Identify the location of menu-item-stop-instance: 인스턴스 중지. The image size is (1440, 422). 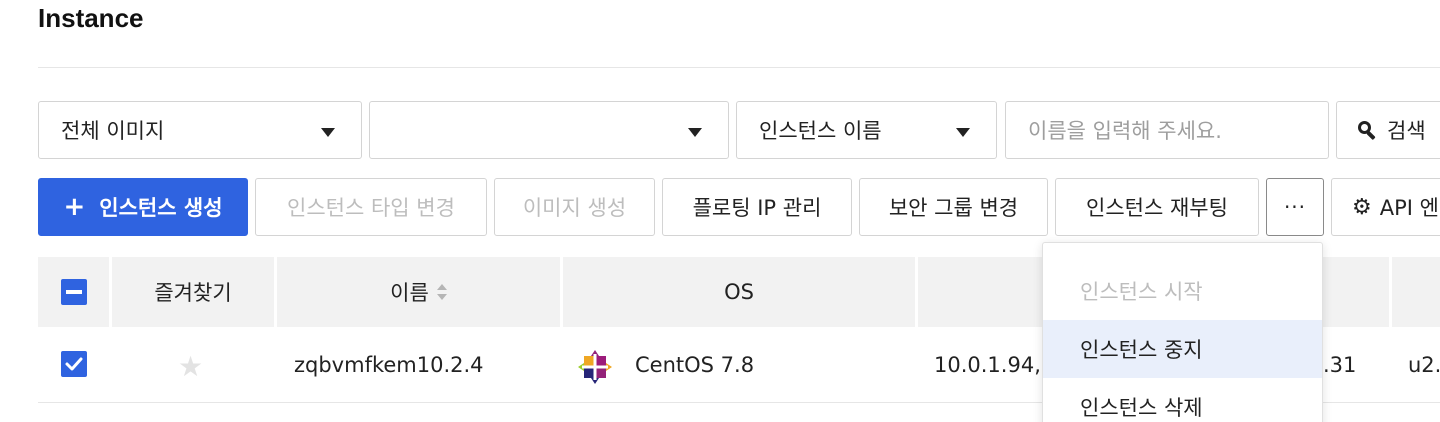
(1182, 349).